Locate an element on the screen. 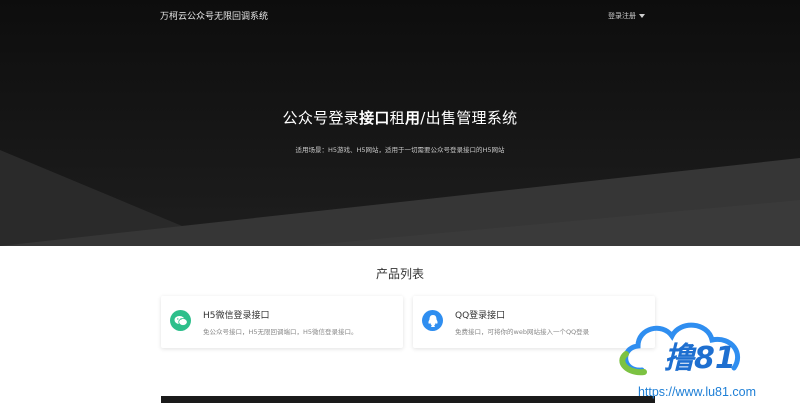 Image resolution: width=800 pixels, height=403 pixels. product-name: QQ登录接口 is located at coordinates (480, 316).